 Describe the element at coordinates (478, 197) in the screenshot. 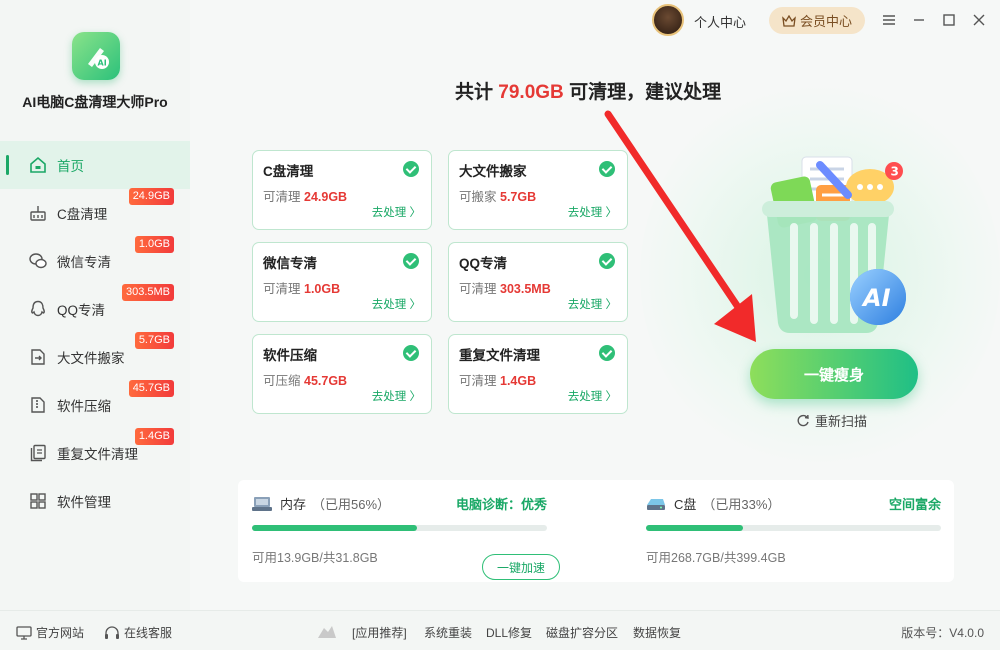

I see `card-label: 可搬家` at that location.